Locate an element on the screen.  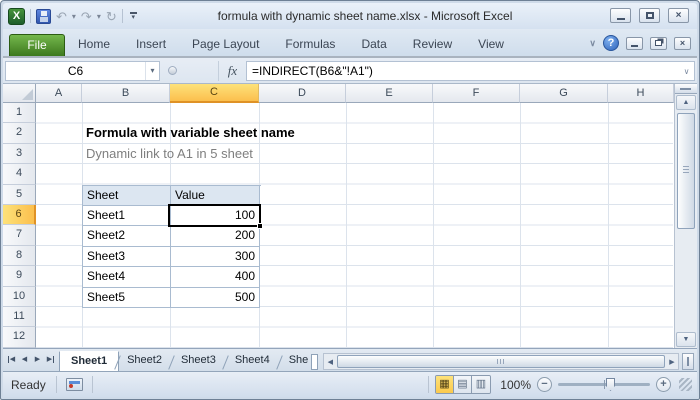
last-sheet-glyph: ▶ is located at coordinates (50, 359).